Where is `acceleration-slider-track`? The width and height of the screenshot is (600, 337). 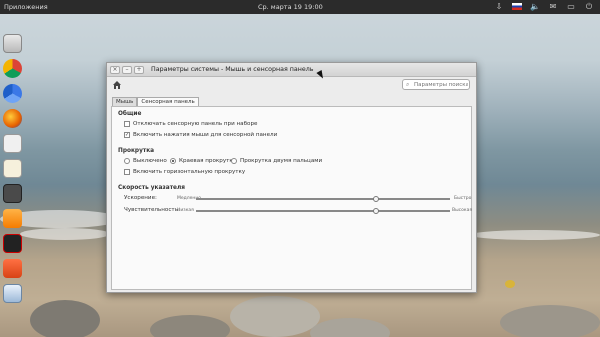 acceleration-slider-track is located at coordinates (323, 199).